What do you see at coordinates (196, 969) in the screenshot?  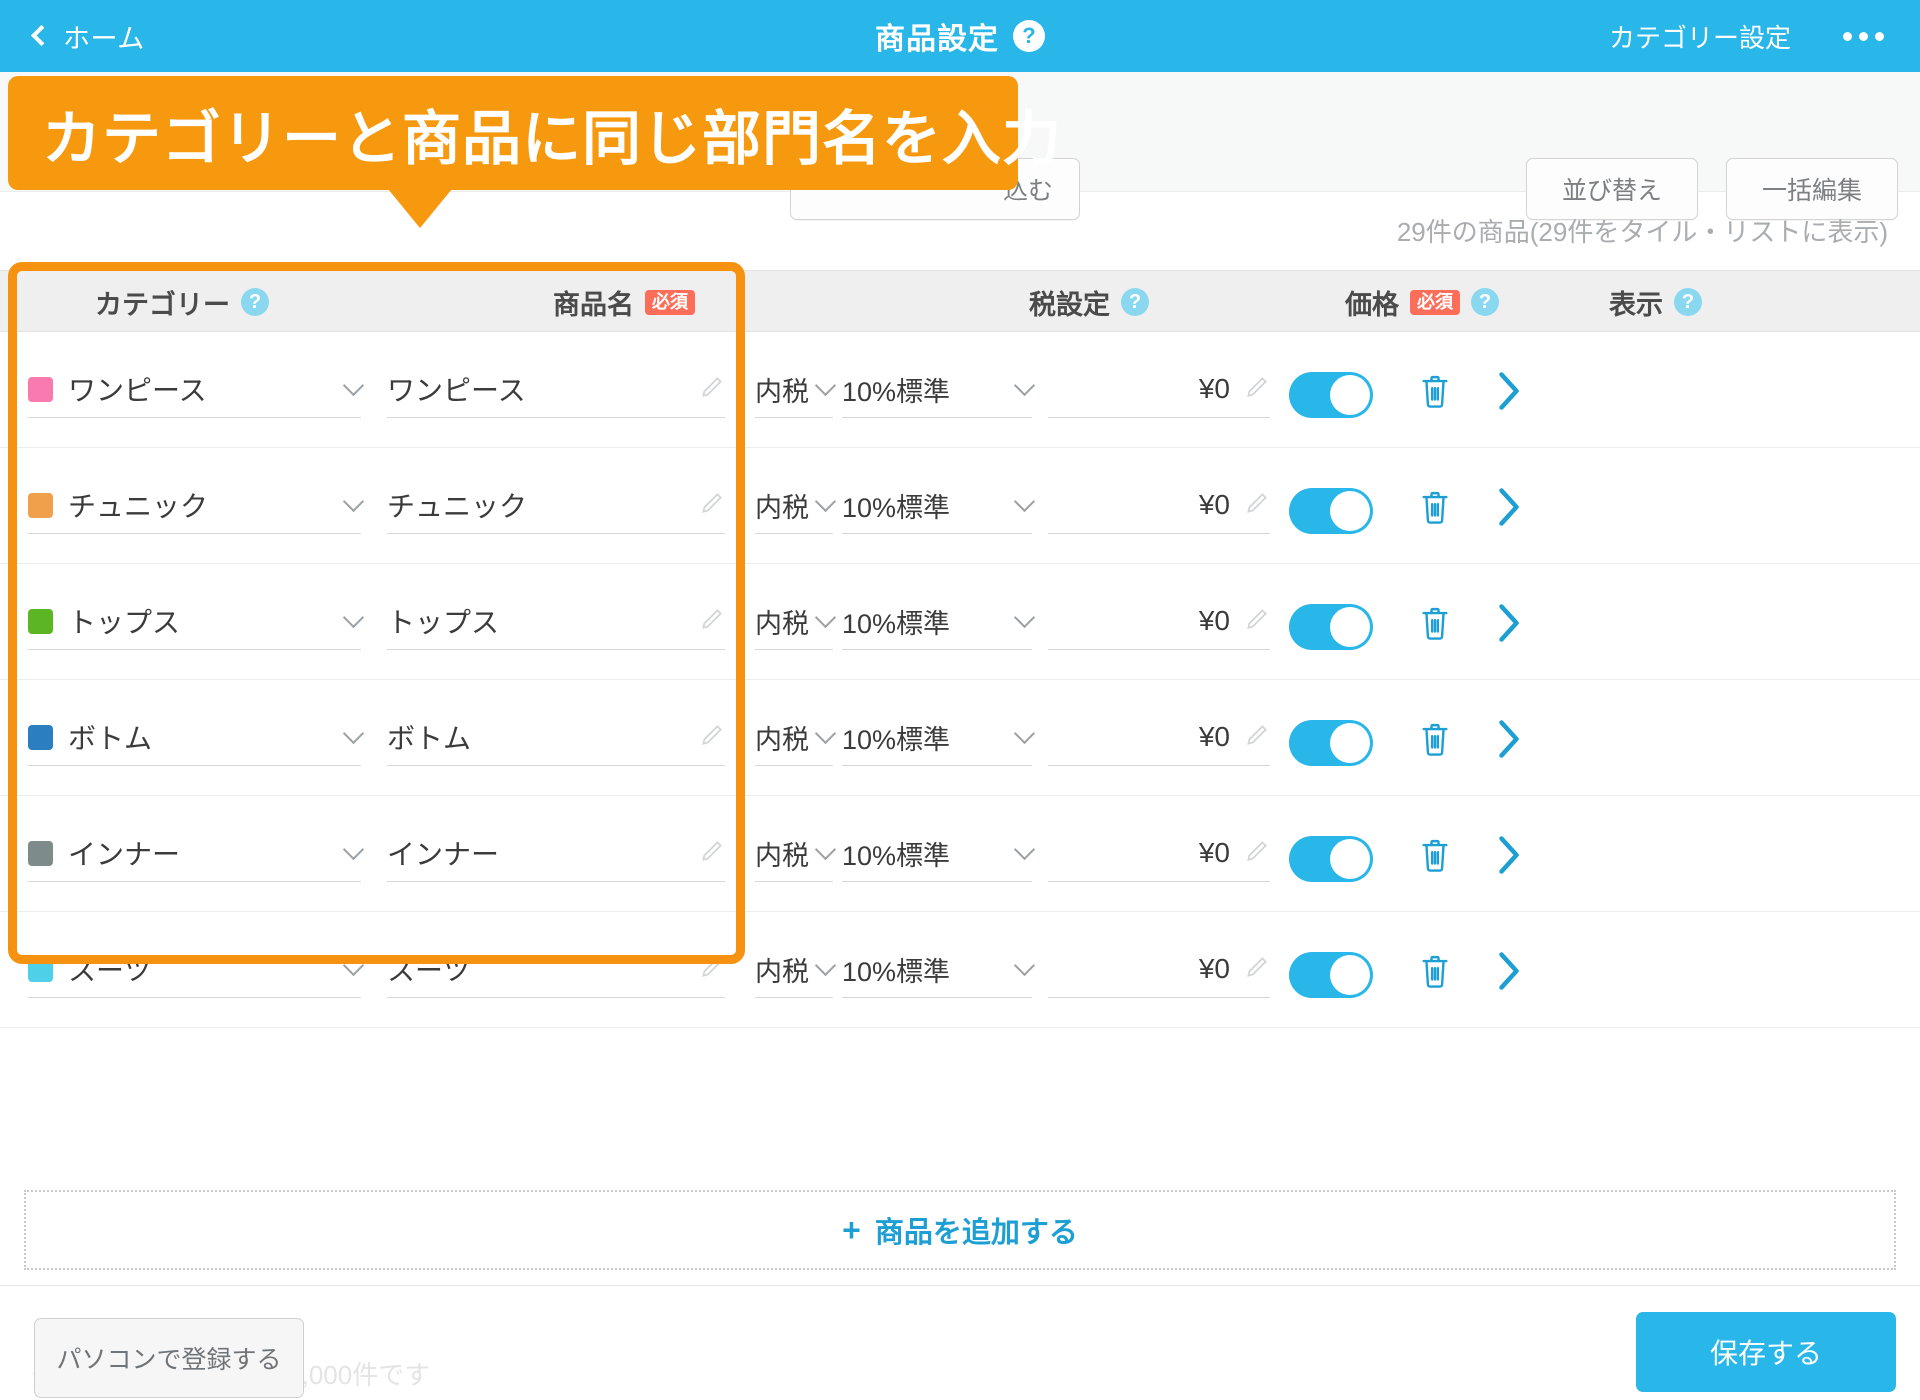 I see `category-select: スーツ` at bounding box center [196, 969].